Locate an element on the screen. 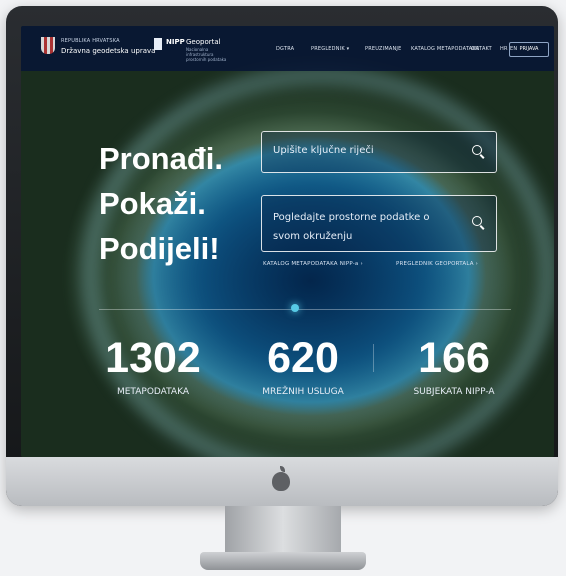 The image size is (566, 576). hero-line-show: Pokaži. is located at coordinates (152, 203).